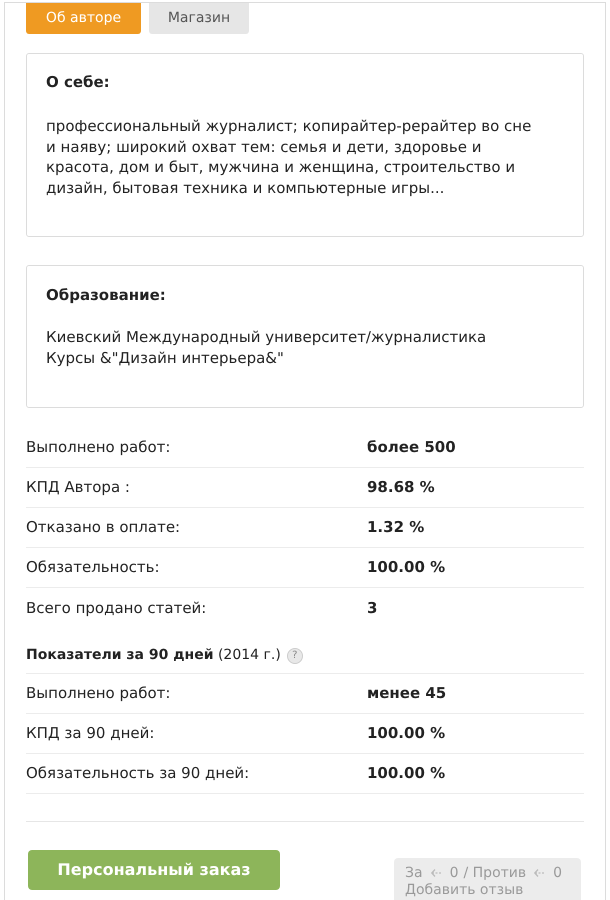  What do you see at coordinates (93, 567) in the screenshot?
I see `stat-label: Обязательность:` at bounding box center [93, 567].